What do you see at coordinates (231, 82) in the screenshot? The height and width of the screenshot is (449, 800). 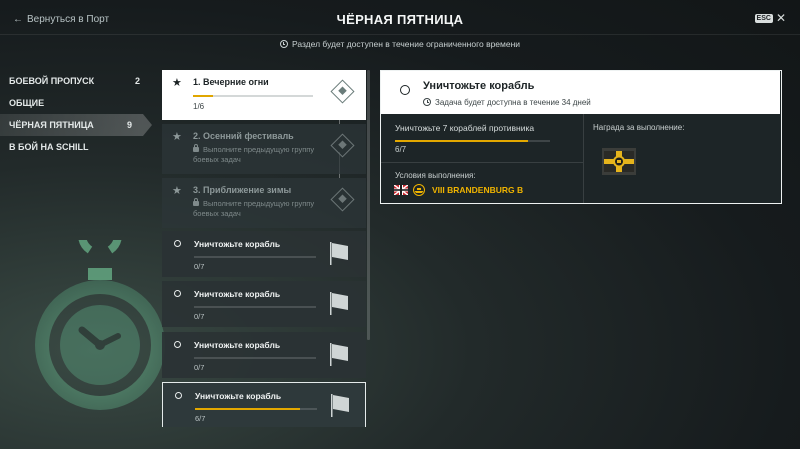 I see `group-title: 1. Вечерние огни` at bounding box center [231, 82].